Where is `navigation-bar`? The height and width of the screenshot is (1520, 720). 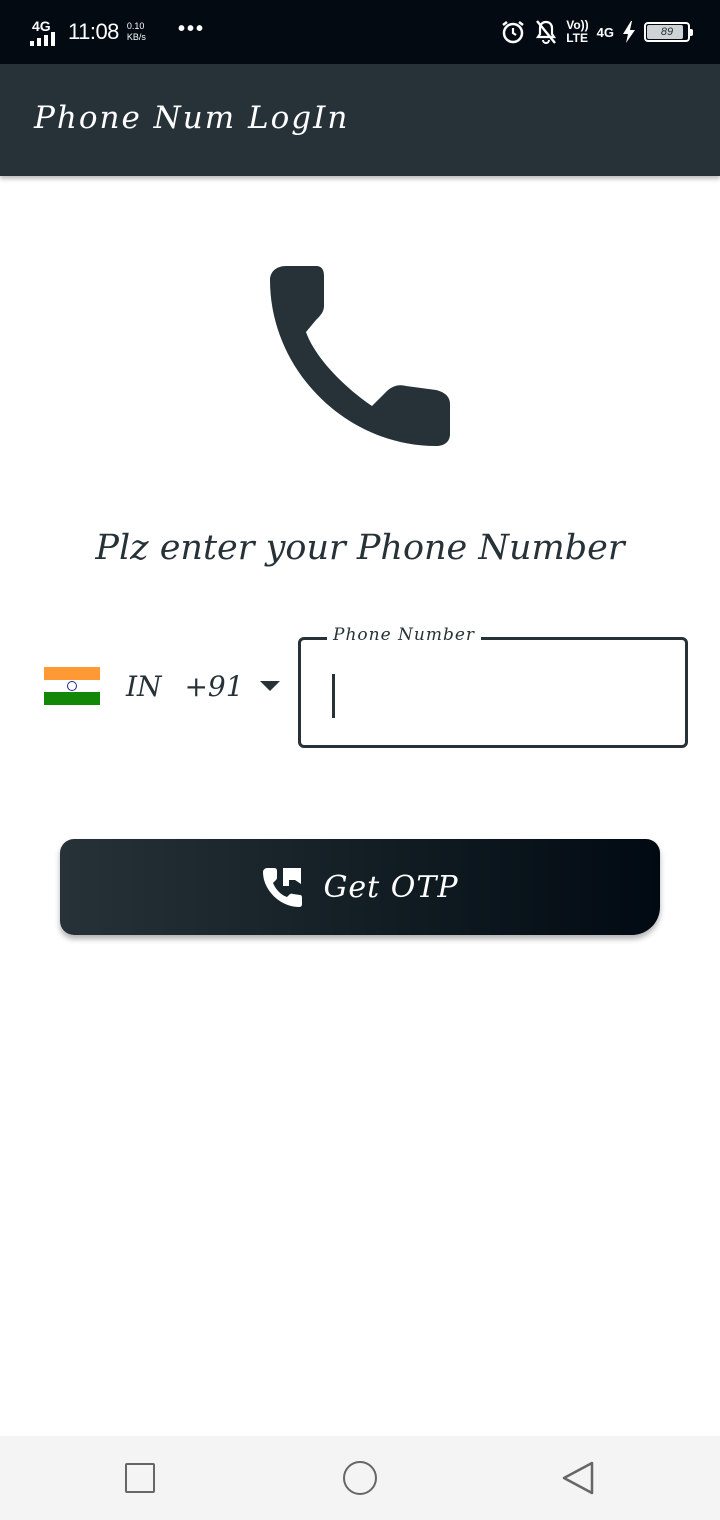 navigation-bar is located at coordinates (360, 1478).